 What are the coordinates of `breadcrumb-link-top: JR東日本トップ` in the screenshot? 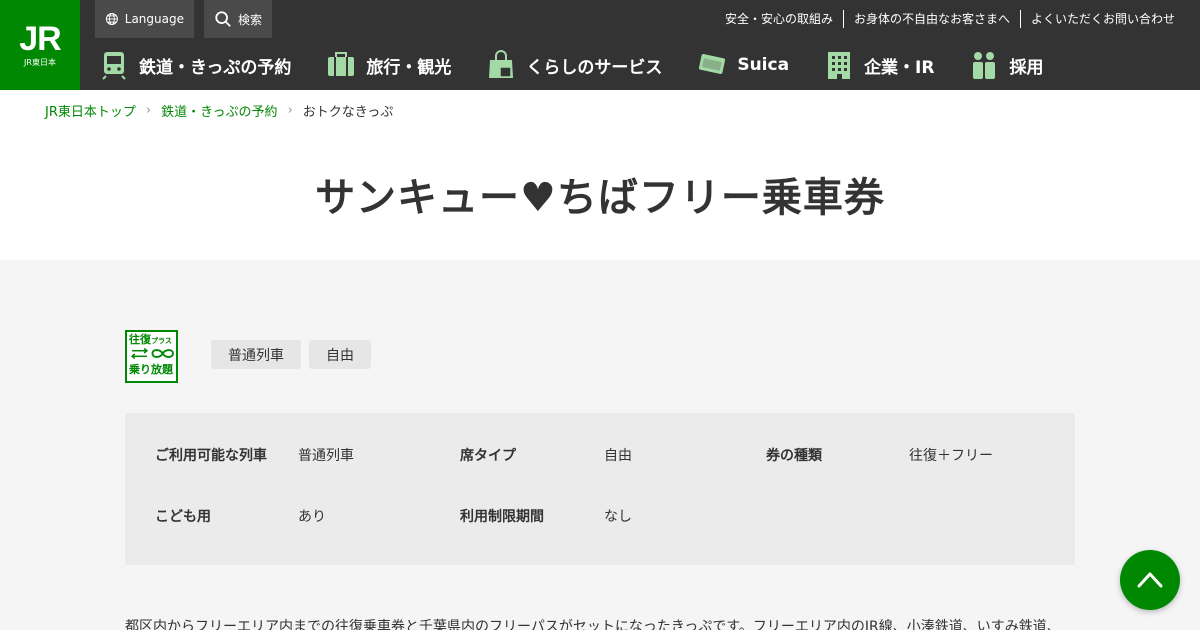 It's located at (90, 110).